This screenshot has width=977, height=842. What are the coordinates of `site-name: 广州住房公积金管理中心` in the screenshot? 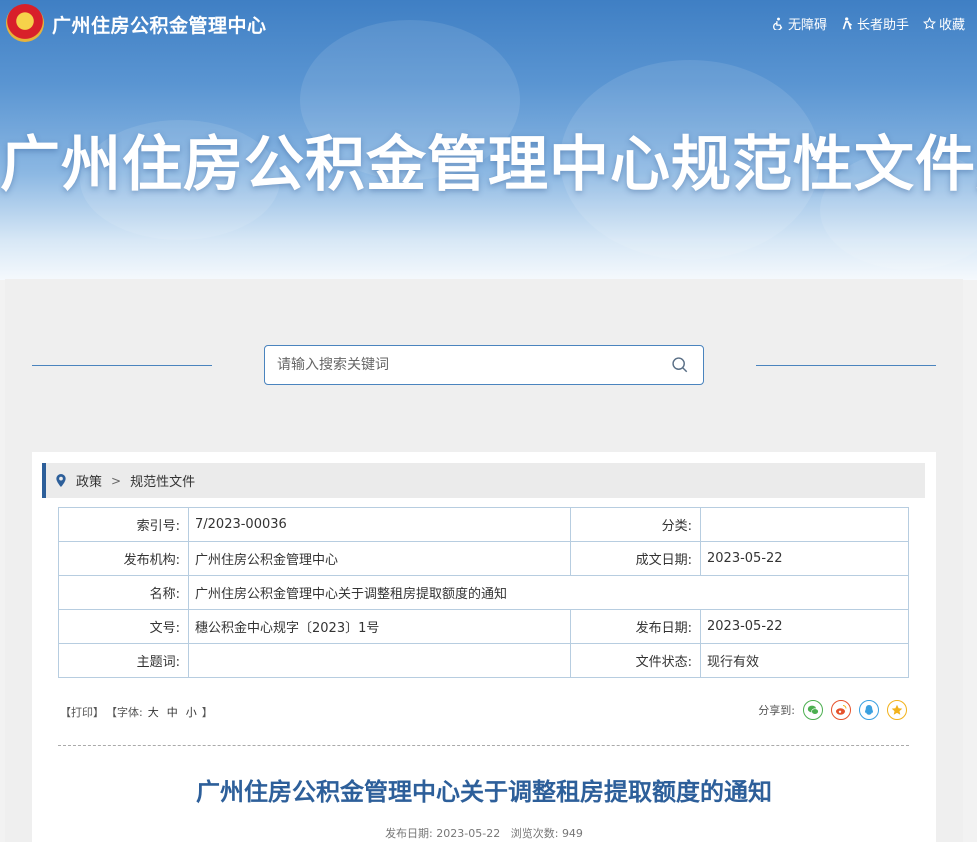 It's located at (159, 24).